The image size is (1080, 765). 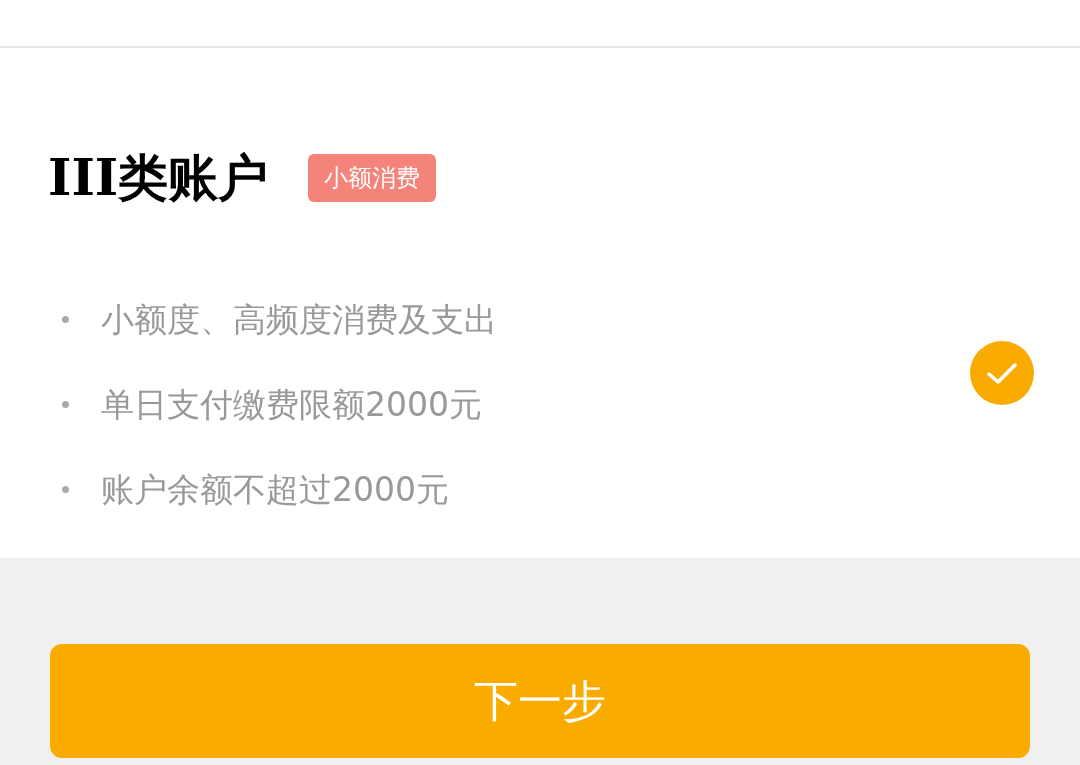 I want to click on account-title: III类账户, so click(x=158, y=178).